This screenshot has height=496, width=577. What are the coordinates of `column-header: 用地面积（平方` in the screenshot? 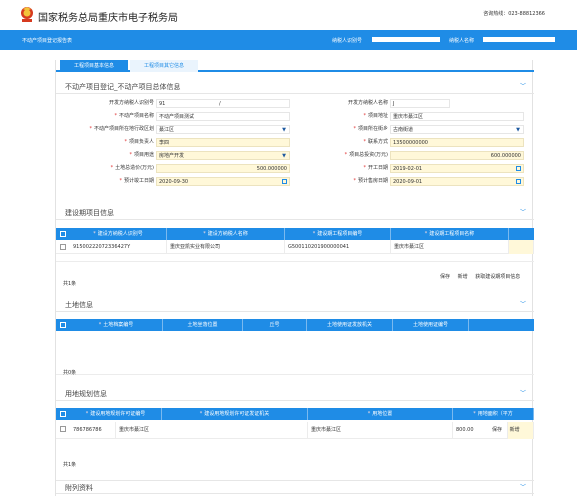 It's located at (495, 414).